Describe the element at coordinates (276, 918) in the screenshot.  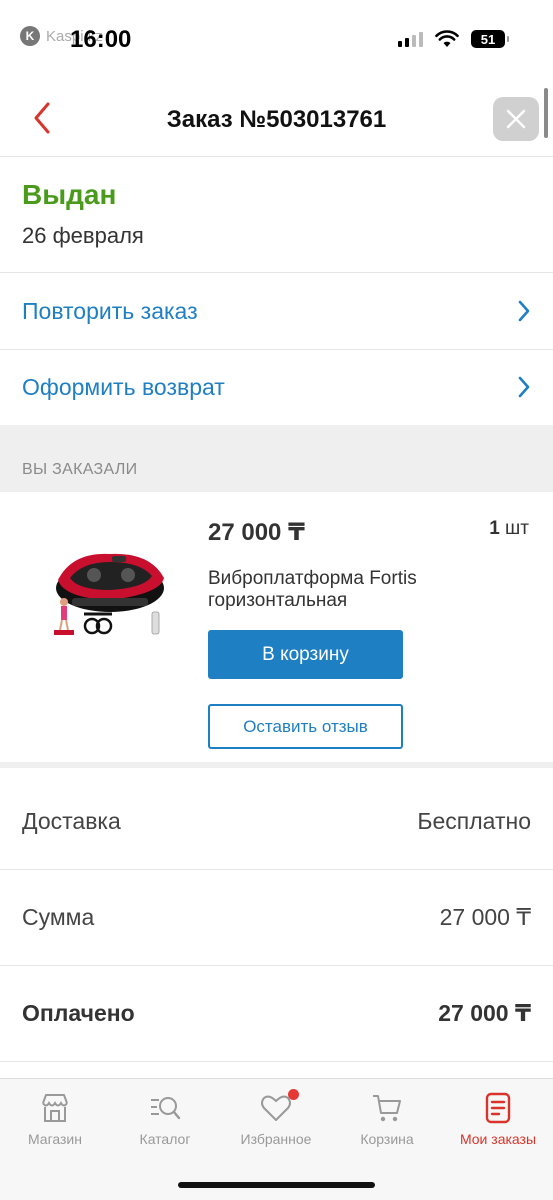
I see `sum-row: Сумма 27 000 ₸` at that location.